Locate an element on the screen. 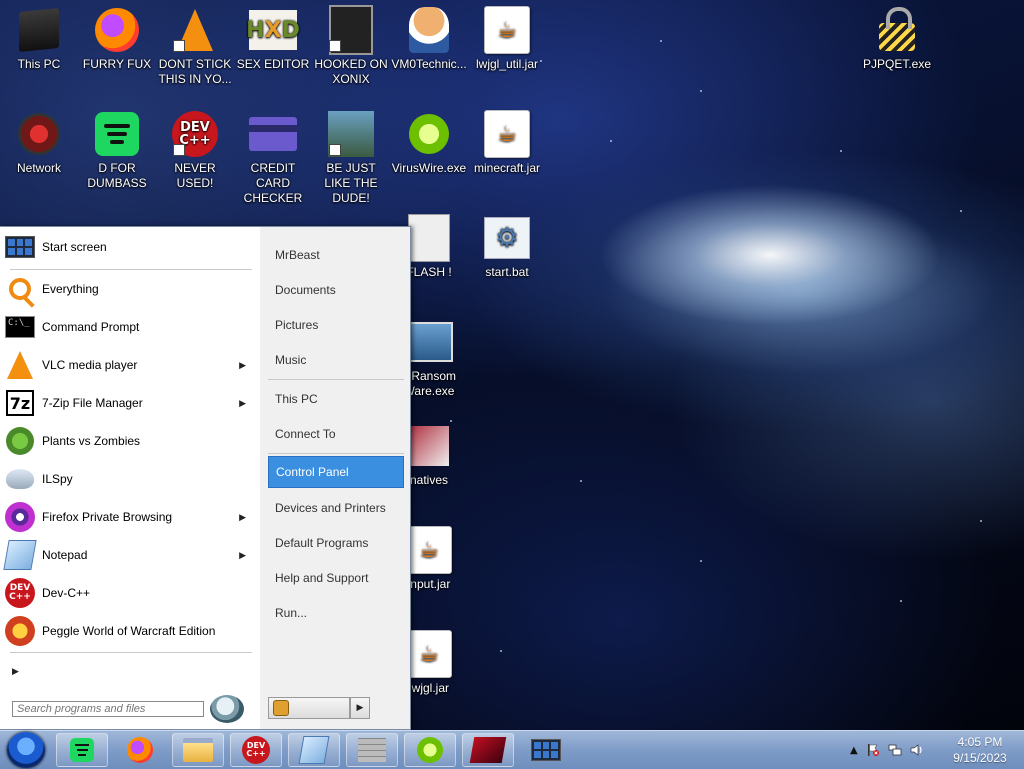  start-item-plants-vs-zombies: Plants vs Zombies is located at coordinates (130, 441).